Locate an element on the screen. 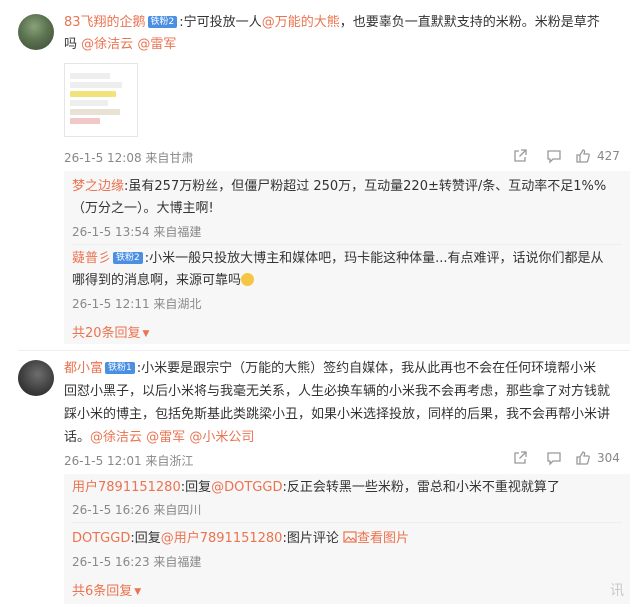  like-button: 427 is located at coordinates (597, 156).